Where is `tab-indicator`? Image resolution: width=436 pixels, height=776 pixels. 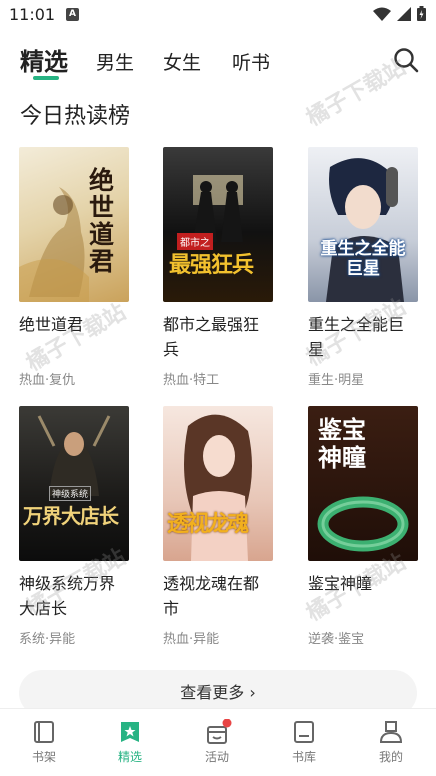 tab-indicator is located at coordinates (46, 78).